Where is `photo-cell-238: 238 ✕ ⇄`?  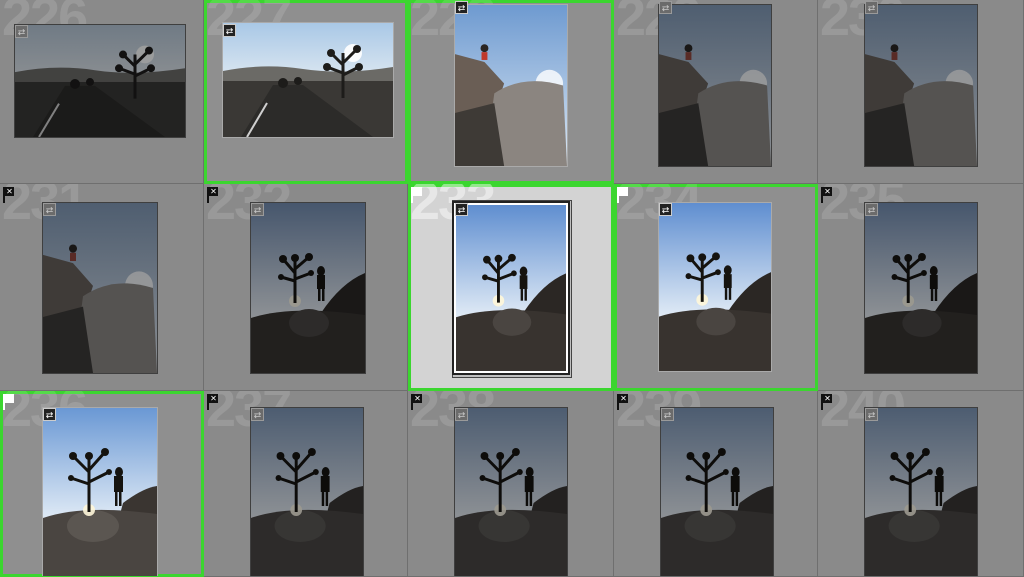
photo-cell-238: 238 ✕ ⇄ is located at coordinates (511, 484).